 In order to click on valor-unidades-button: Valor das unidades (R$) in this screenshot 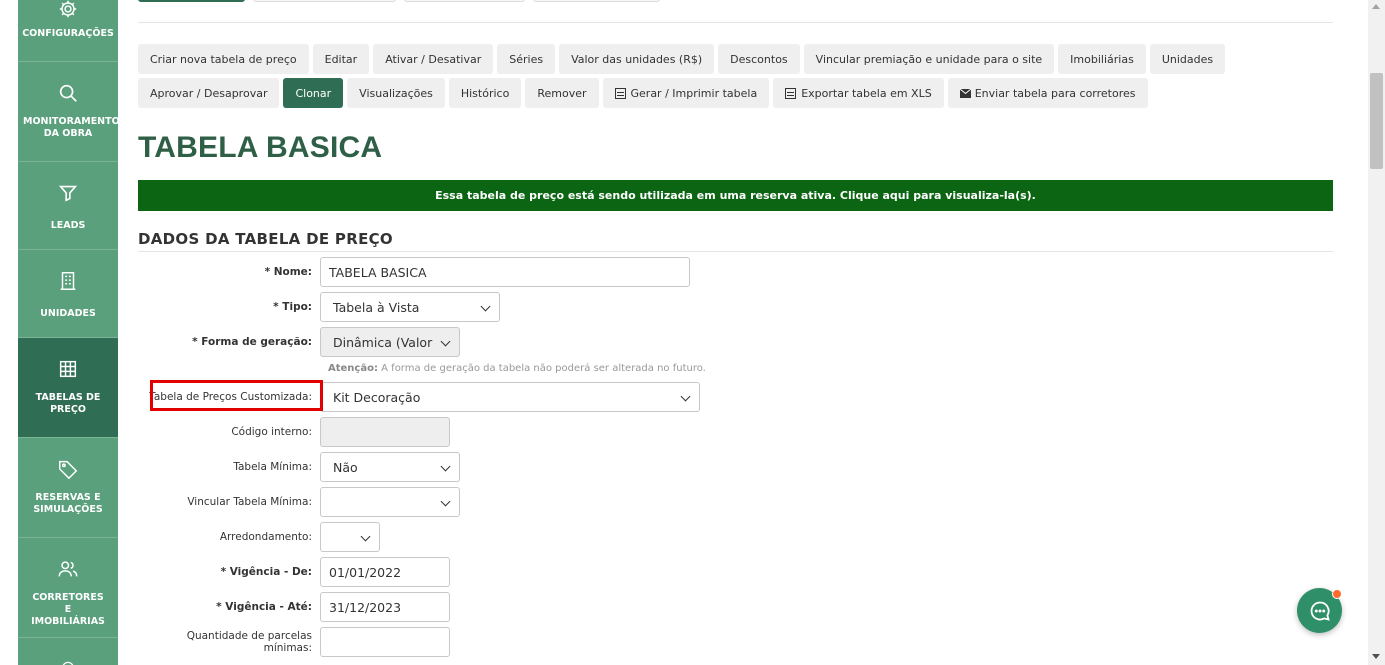, I will do `click(637, 59)`.